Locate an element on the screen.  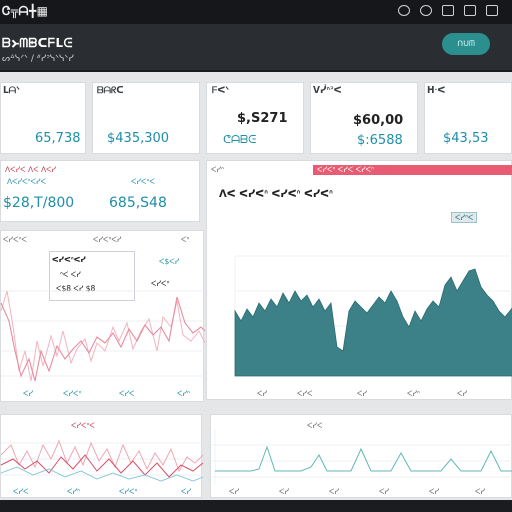
kpi-label: ᕼᐧᐸ is located at coordinates (436, 91).